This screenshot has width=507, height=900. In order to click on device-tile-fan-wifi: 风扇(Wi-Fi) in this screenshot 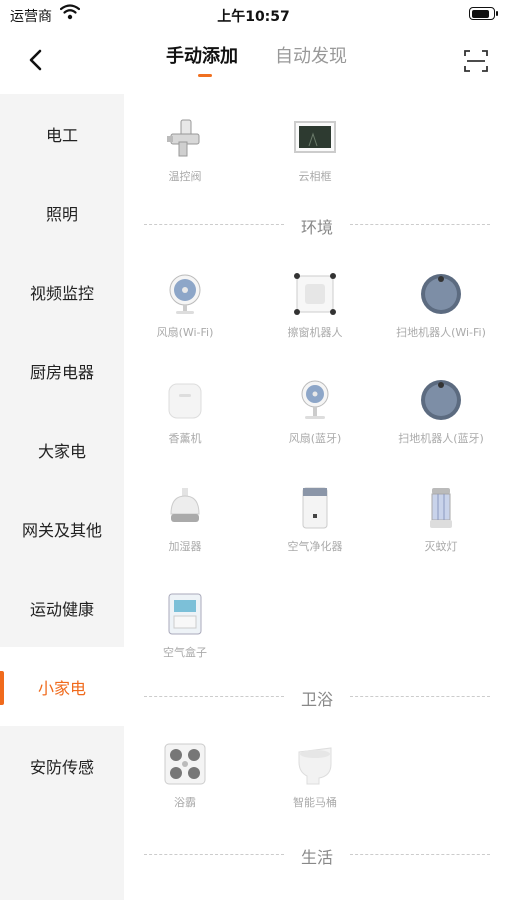, I will do `click(185, 306)`.